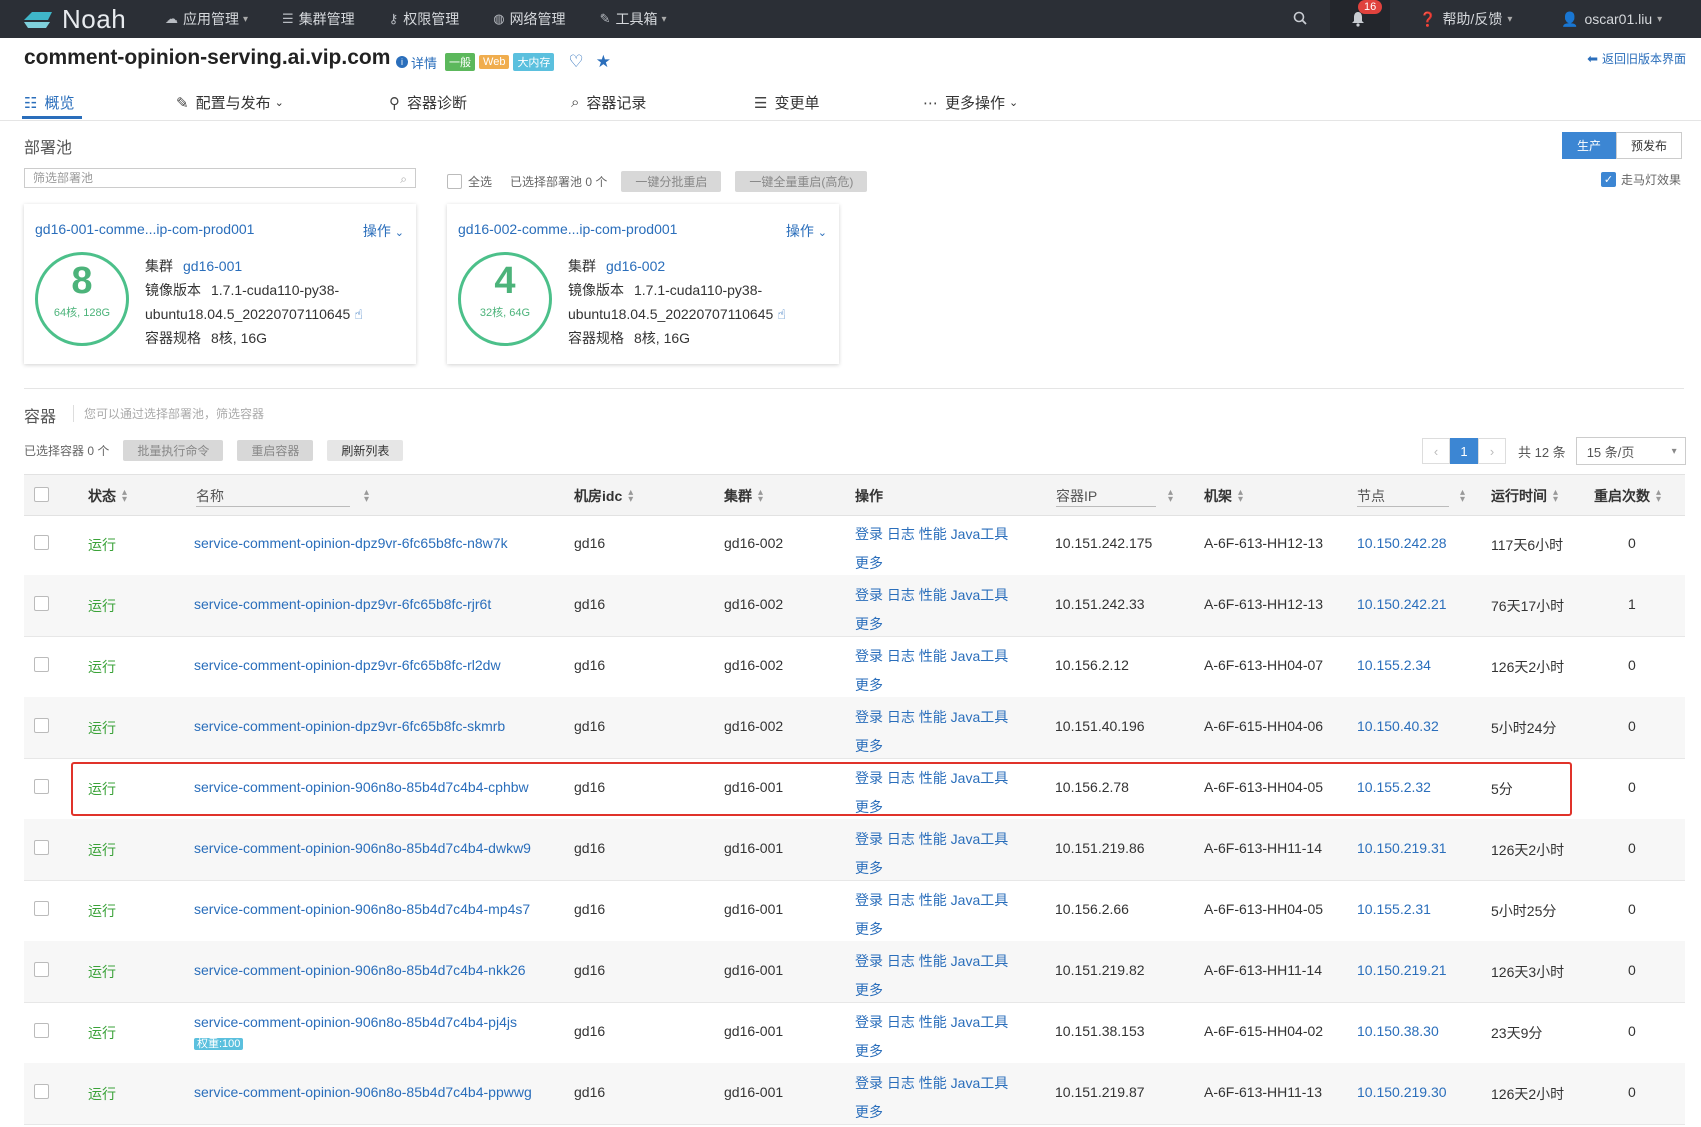 The image size is (1701, 1127). I want to click on user-menu: 👤 oscar01.liu ▾, so click(1611, 19).